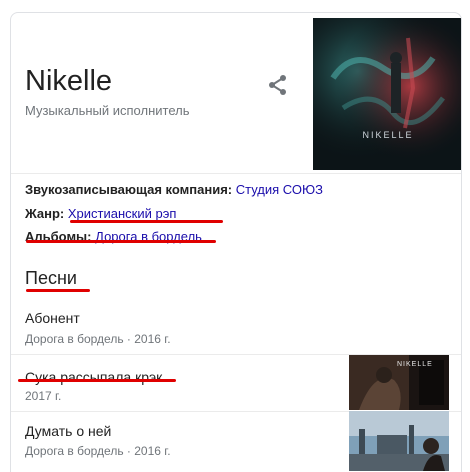 The height and width of the screenshot is (472, 470). Describe the element at coordinates (58, 290) in the screenshot. I see `annotation-underline-songs` at that location.